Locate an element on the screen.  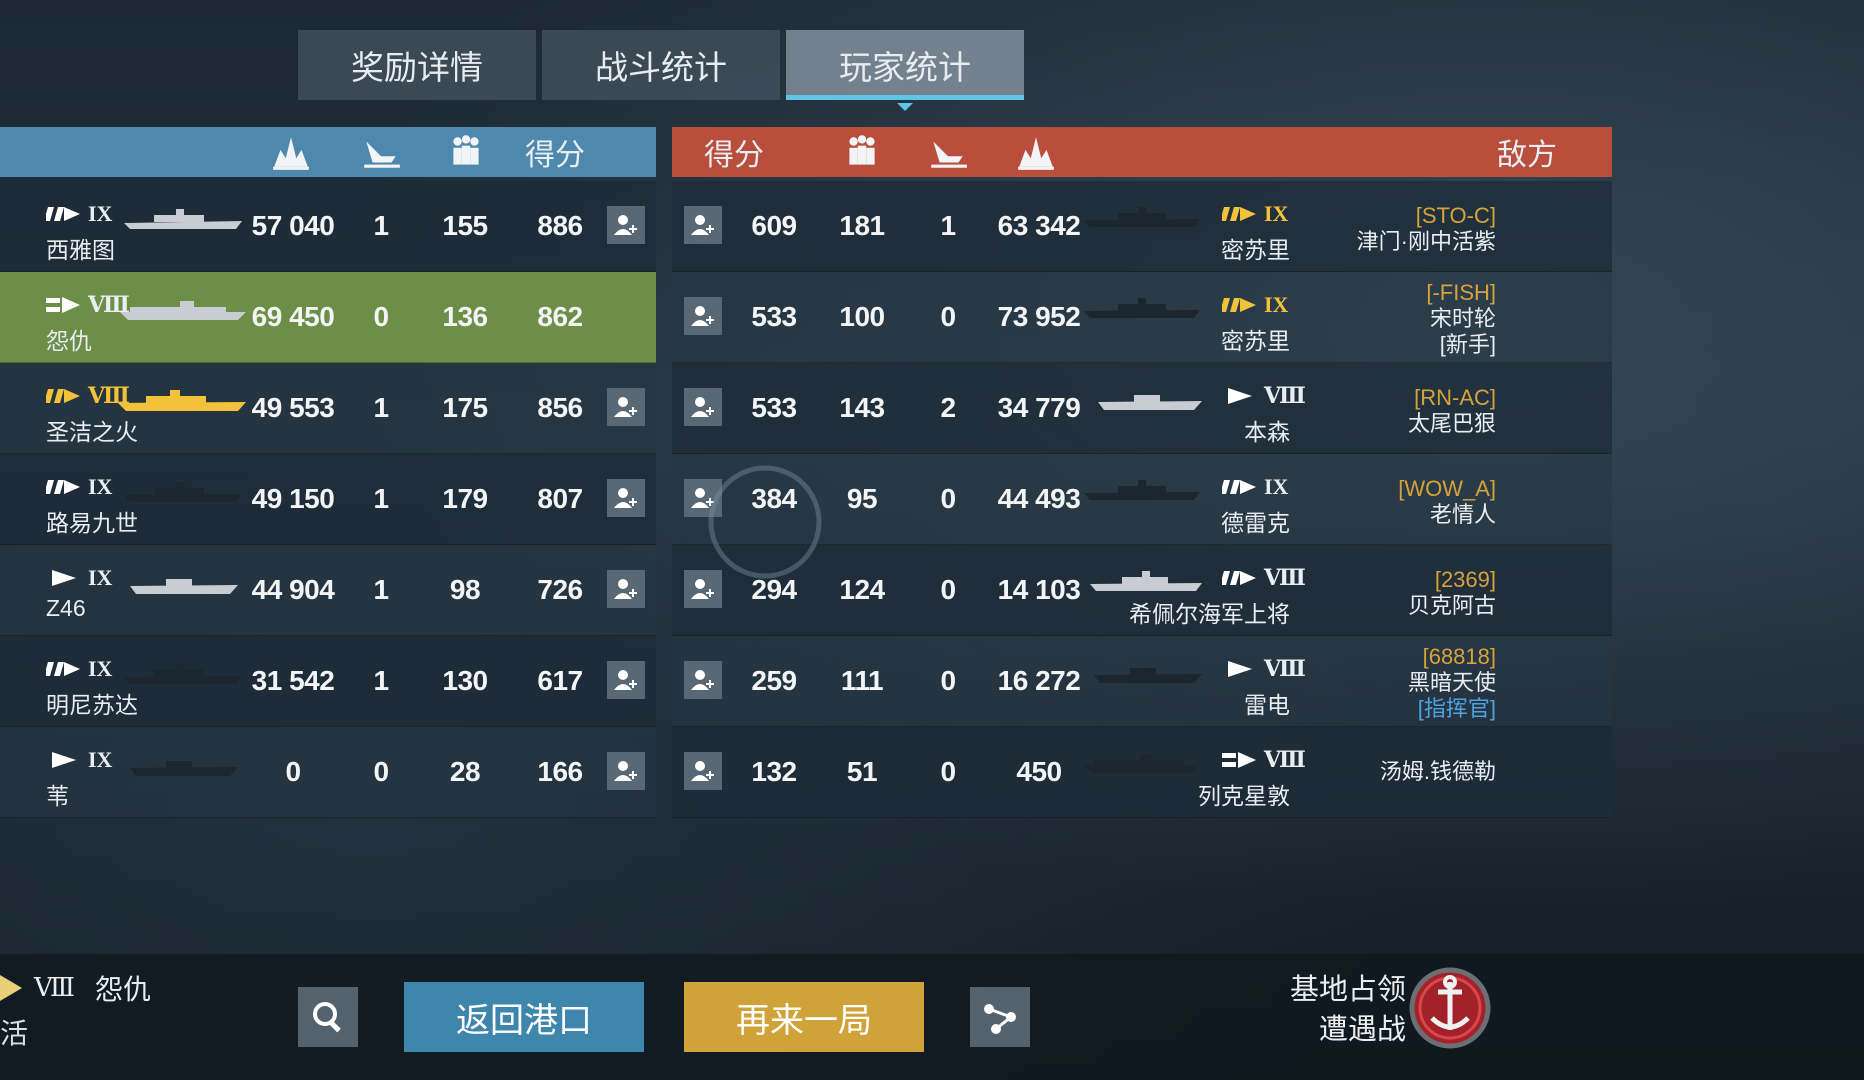
player-name: 宋时轮 is located at coordinates (1462, 318).